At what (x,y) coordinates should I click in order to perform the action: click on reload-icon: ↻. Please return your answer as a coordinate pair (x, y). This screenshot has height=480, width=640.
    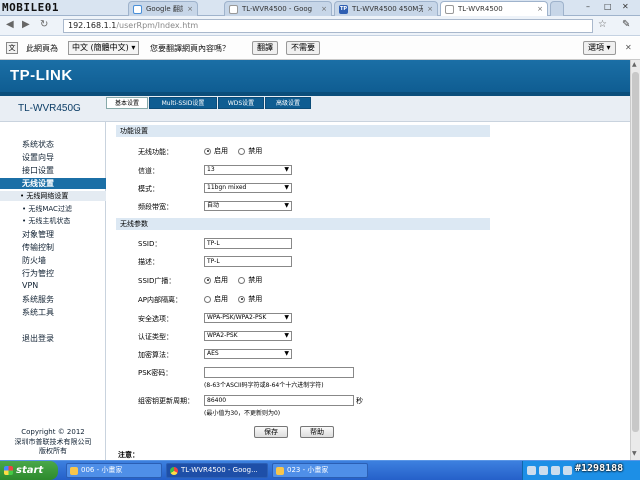
    Looking at the image, I should click on (44, 24).